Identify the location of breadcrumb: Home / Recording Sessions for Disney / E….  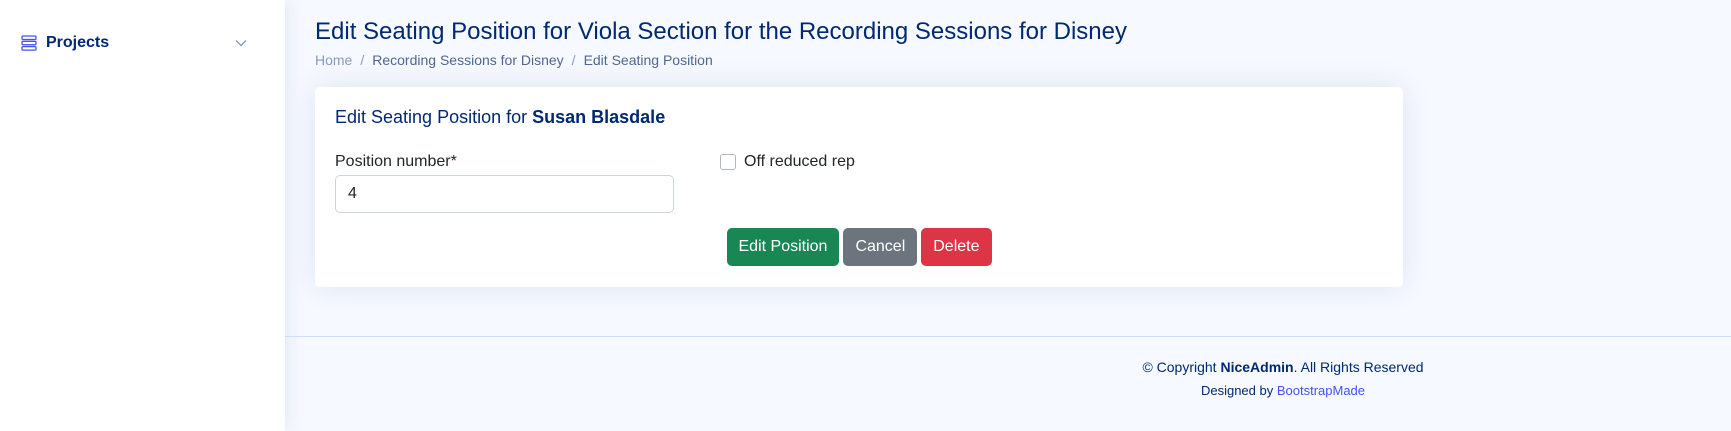
(514, 60).